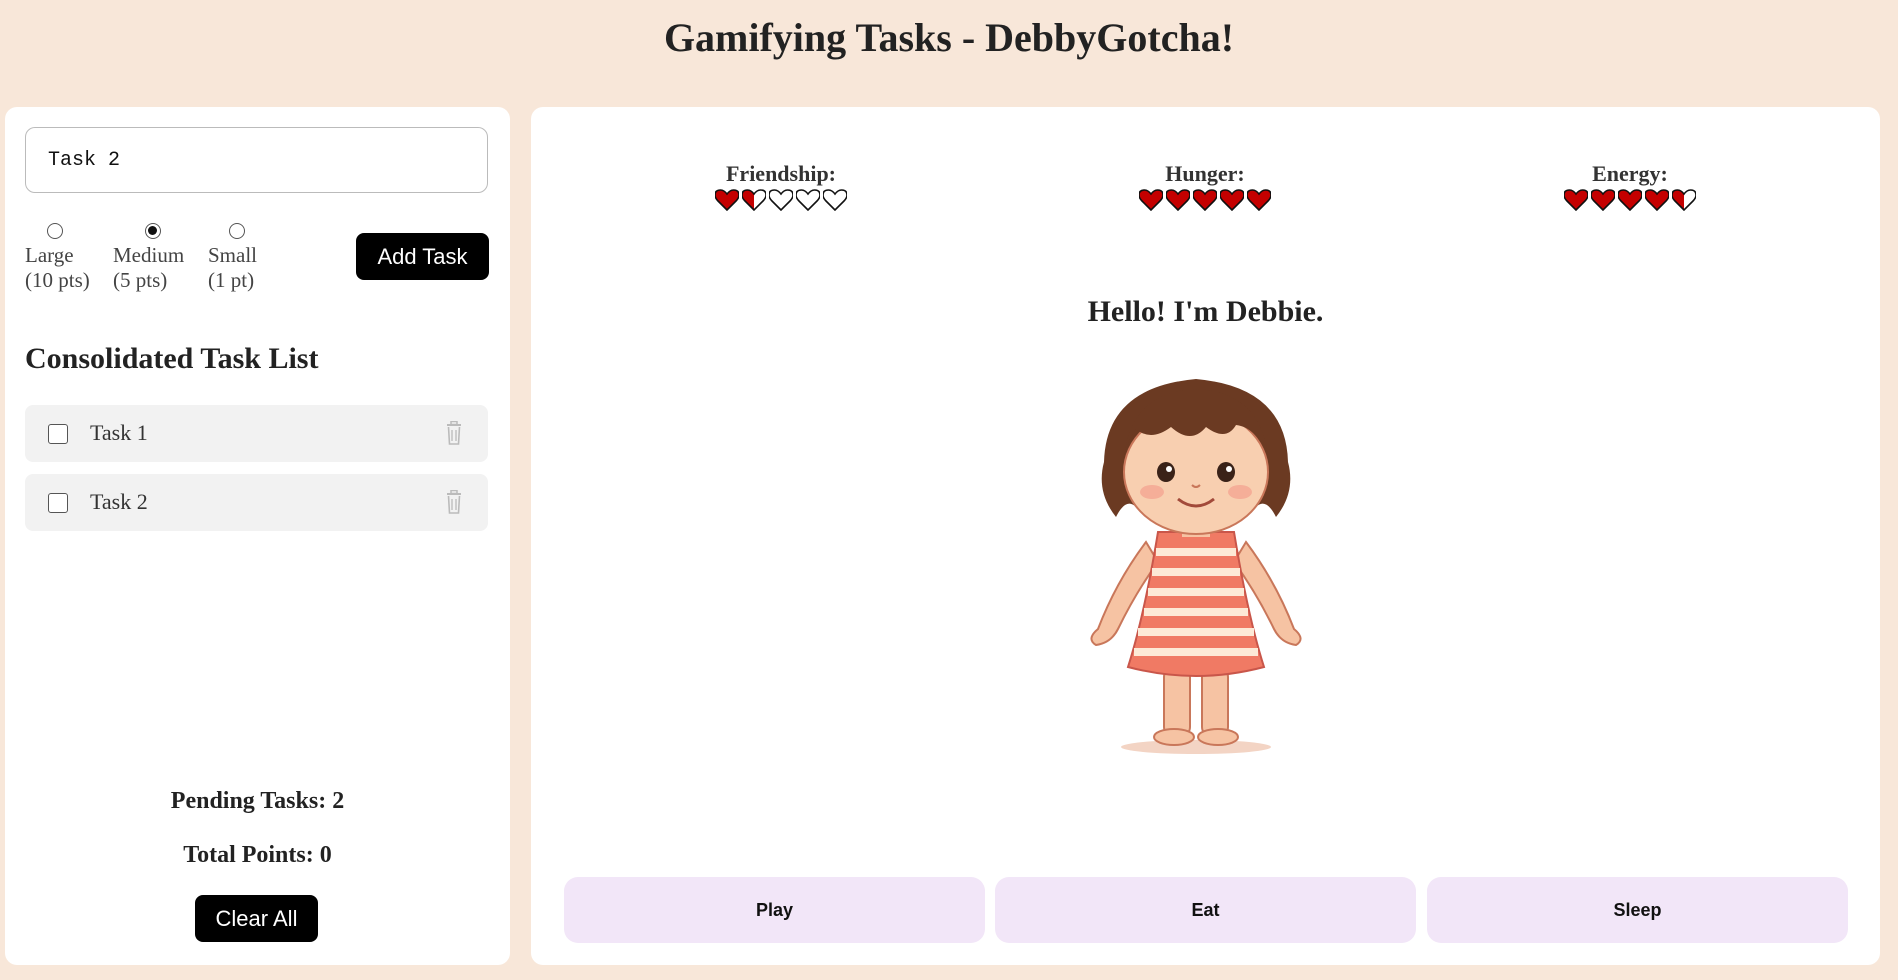 This screenshot has width=1898, height=980. I want to click on task-list-heading: Consolidated Task List, so click(172, 358).